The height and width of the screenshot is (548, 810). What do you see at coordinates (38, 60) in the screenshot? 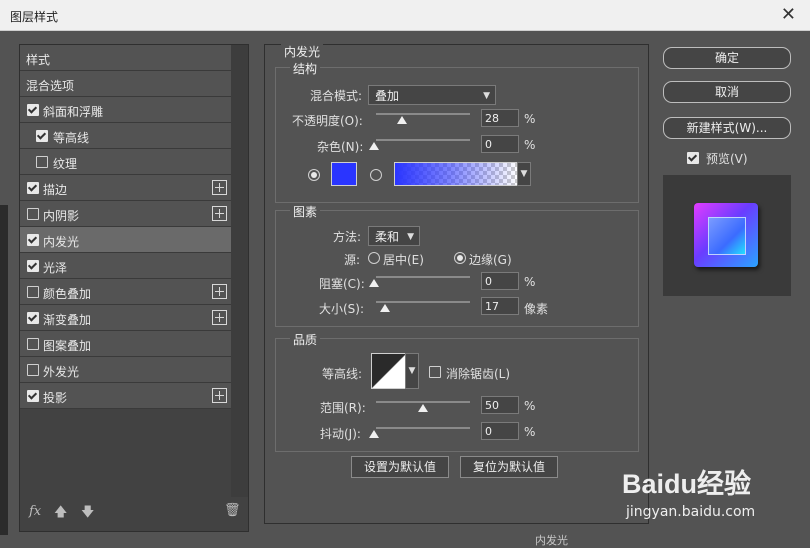
I see `style-list-label: 样式` at bounding box center [38, 60].